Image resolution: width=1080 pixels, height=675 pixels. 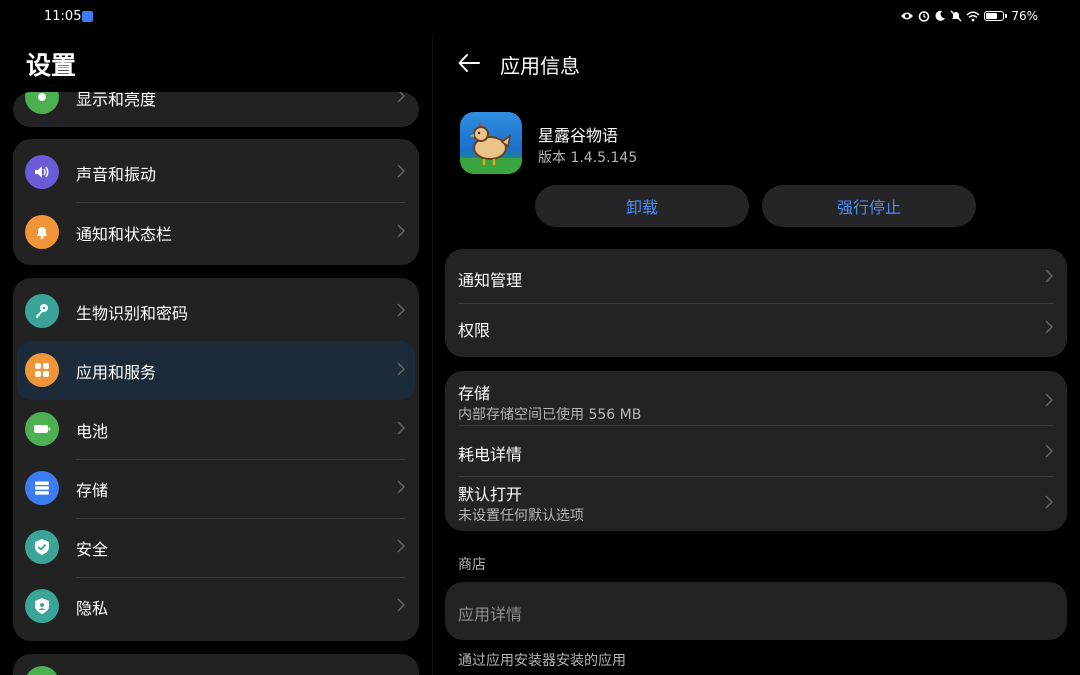 I want to click on item-title: 默认打开, so click(x=490, y=494).